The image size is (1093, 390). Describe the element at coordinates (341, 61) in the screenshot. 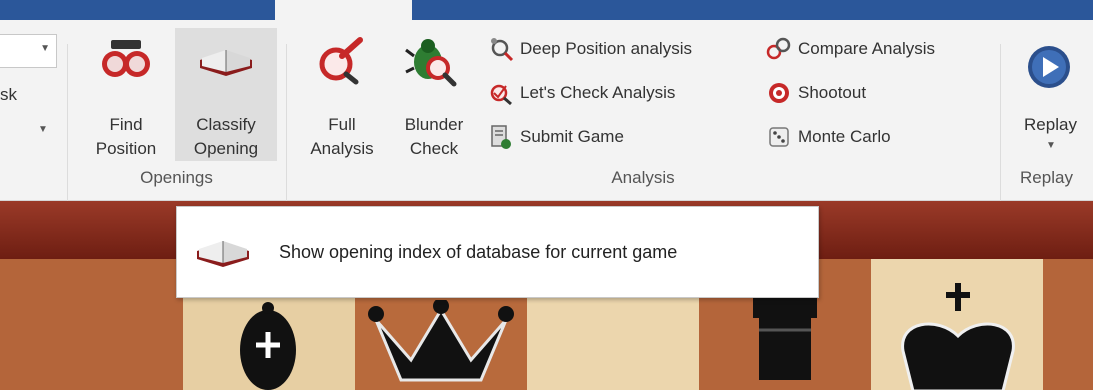

I see `magnifier-pencil-icon` at that location.